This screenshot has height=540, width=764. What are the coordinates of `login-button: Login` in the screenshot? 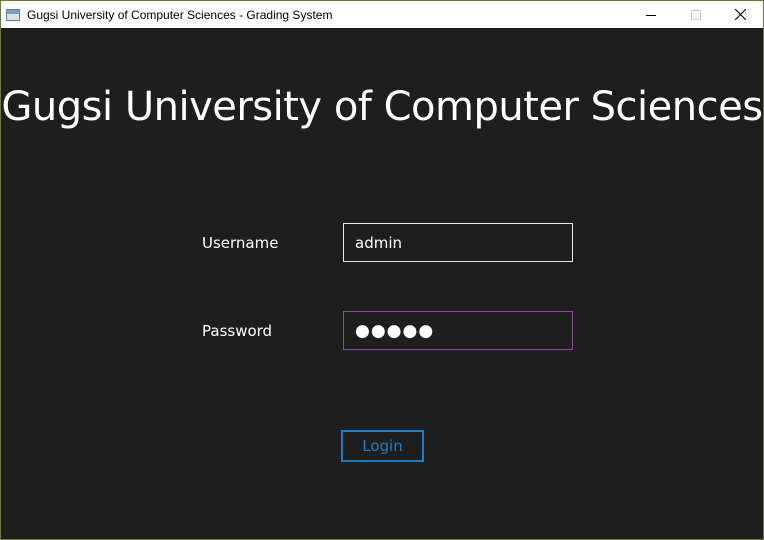 It's located at (382, 446).